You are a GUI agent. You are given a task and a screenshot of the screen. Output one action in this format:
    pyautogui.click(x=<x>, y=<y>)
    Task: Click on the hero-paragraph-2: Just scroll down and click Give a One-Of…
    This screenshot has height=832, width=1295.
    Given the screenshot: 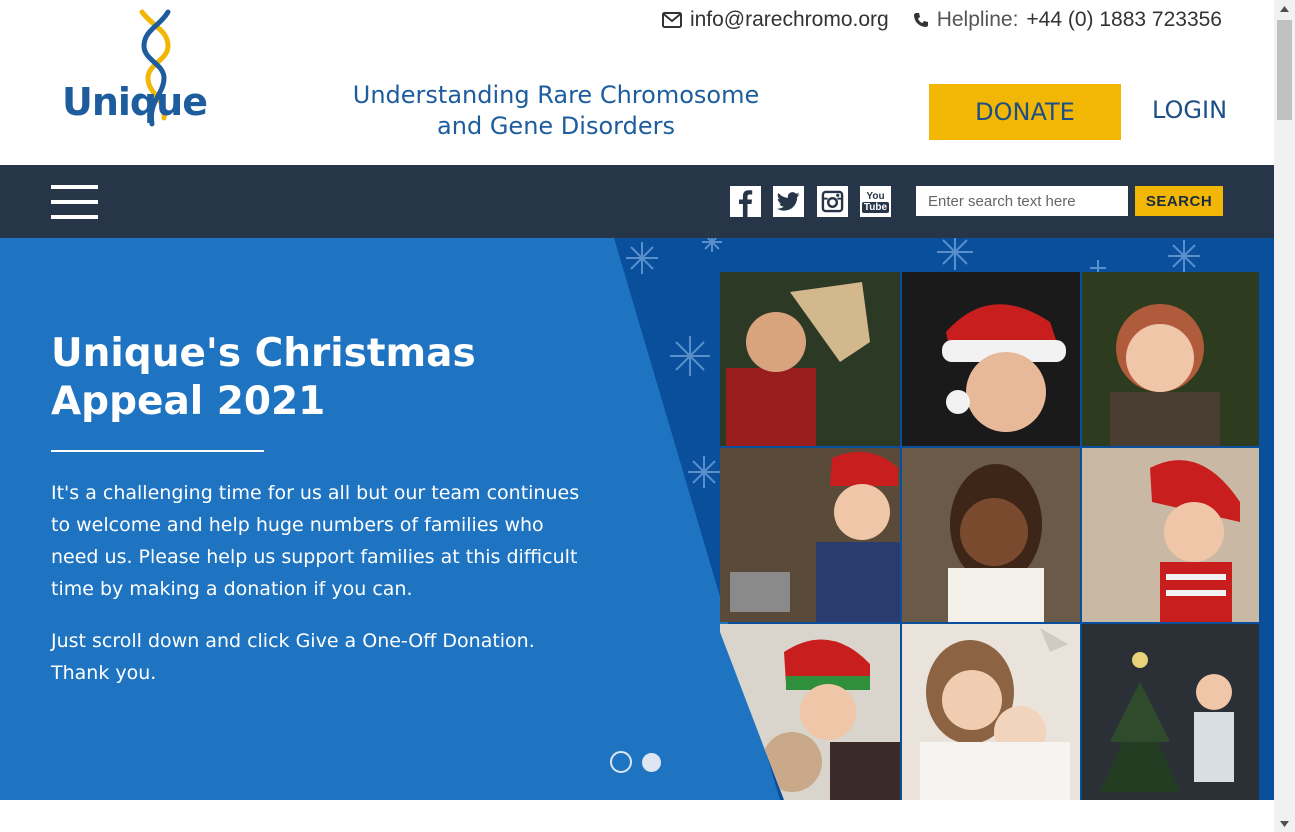 What is the action you would take?
    pyautogui.click(x=293, y=657)
    